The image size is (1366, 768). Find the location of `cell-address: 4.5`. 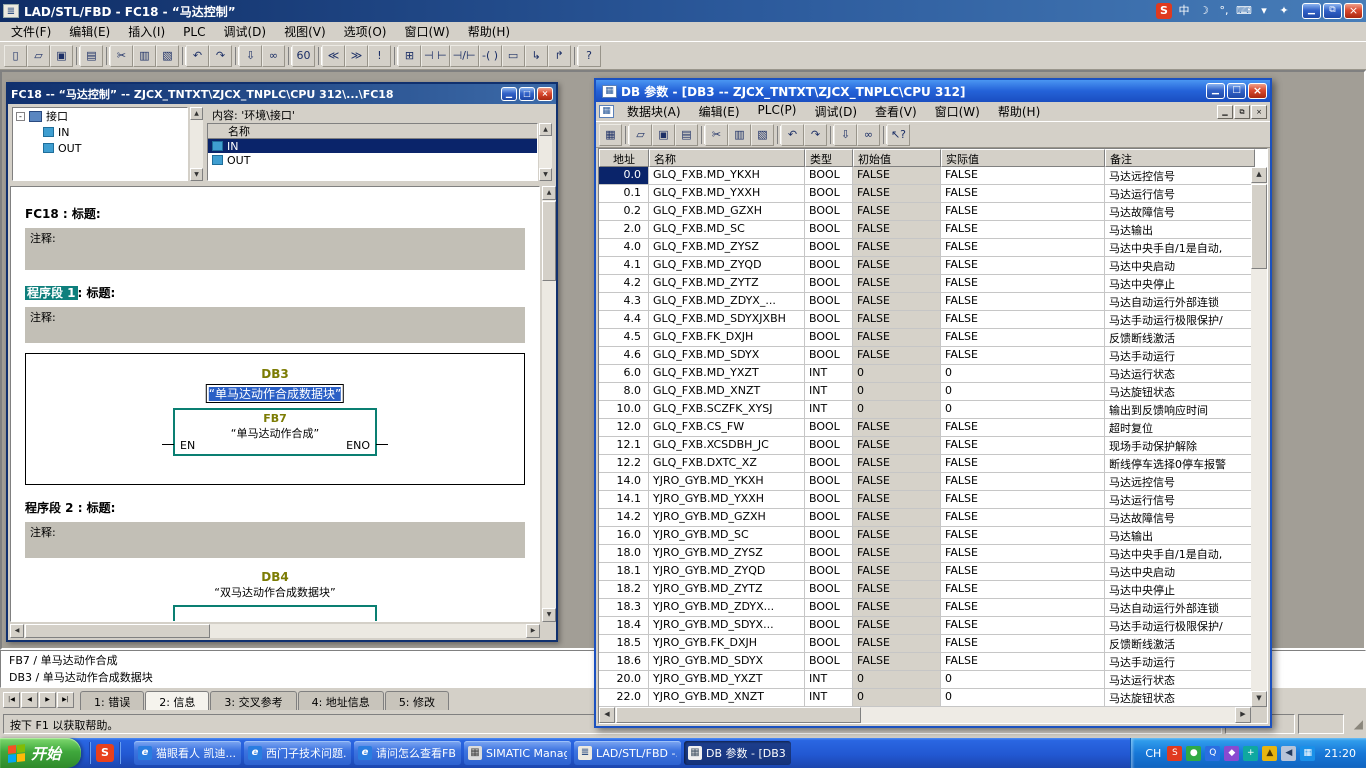

cell-address: 4.5 is located at coordinates (624, 338).